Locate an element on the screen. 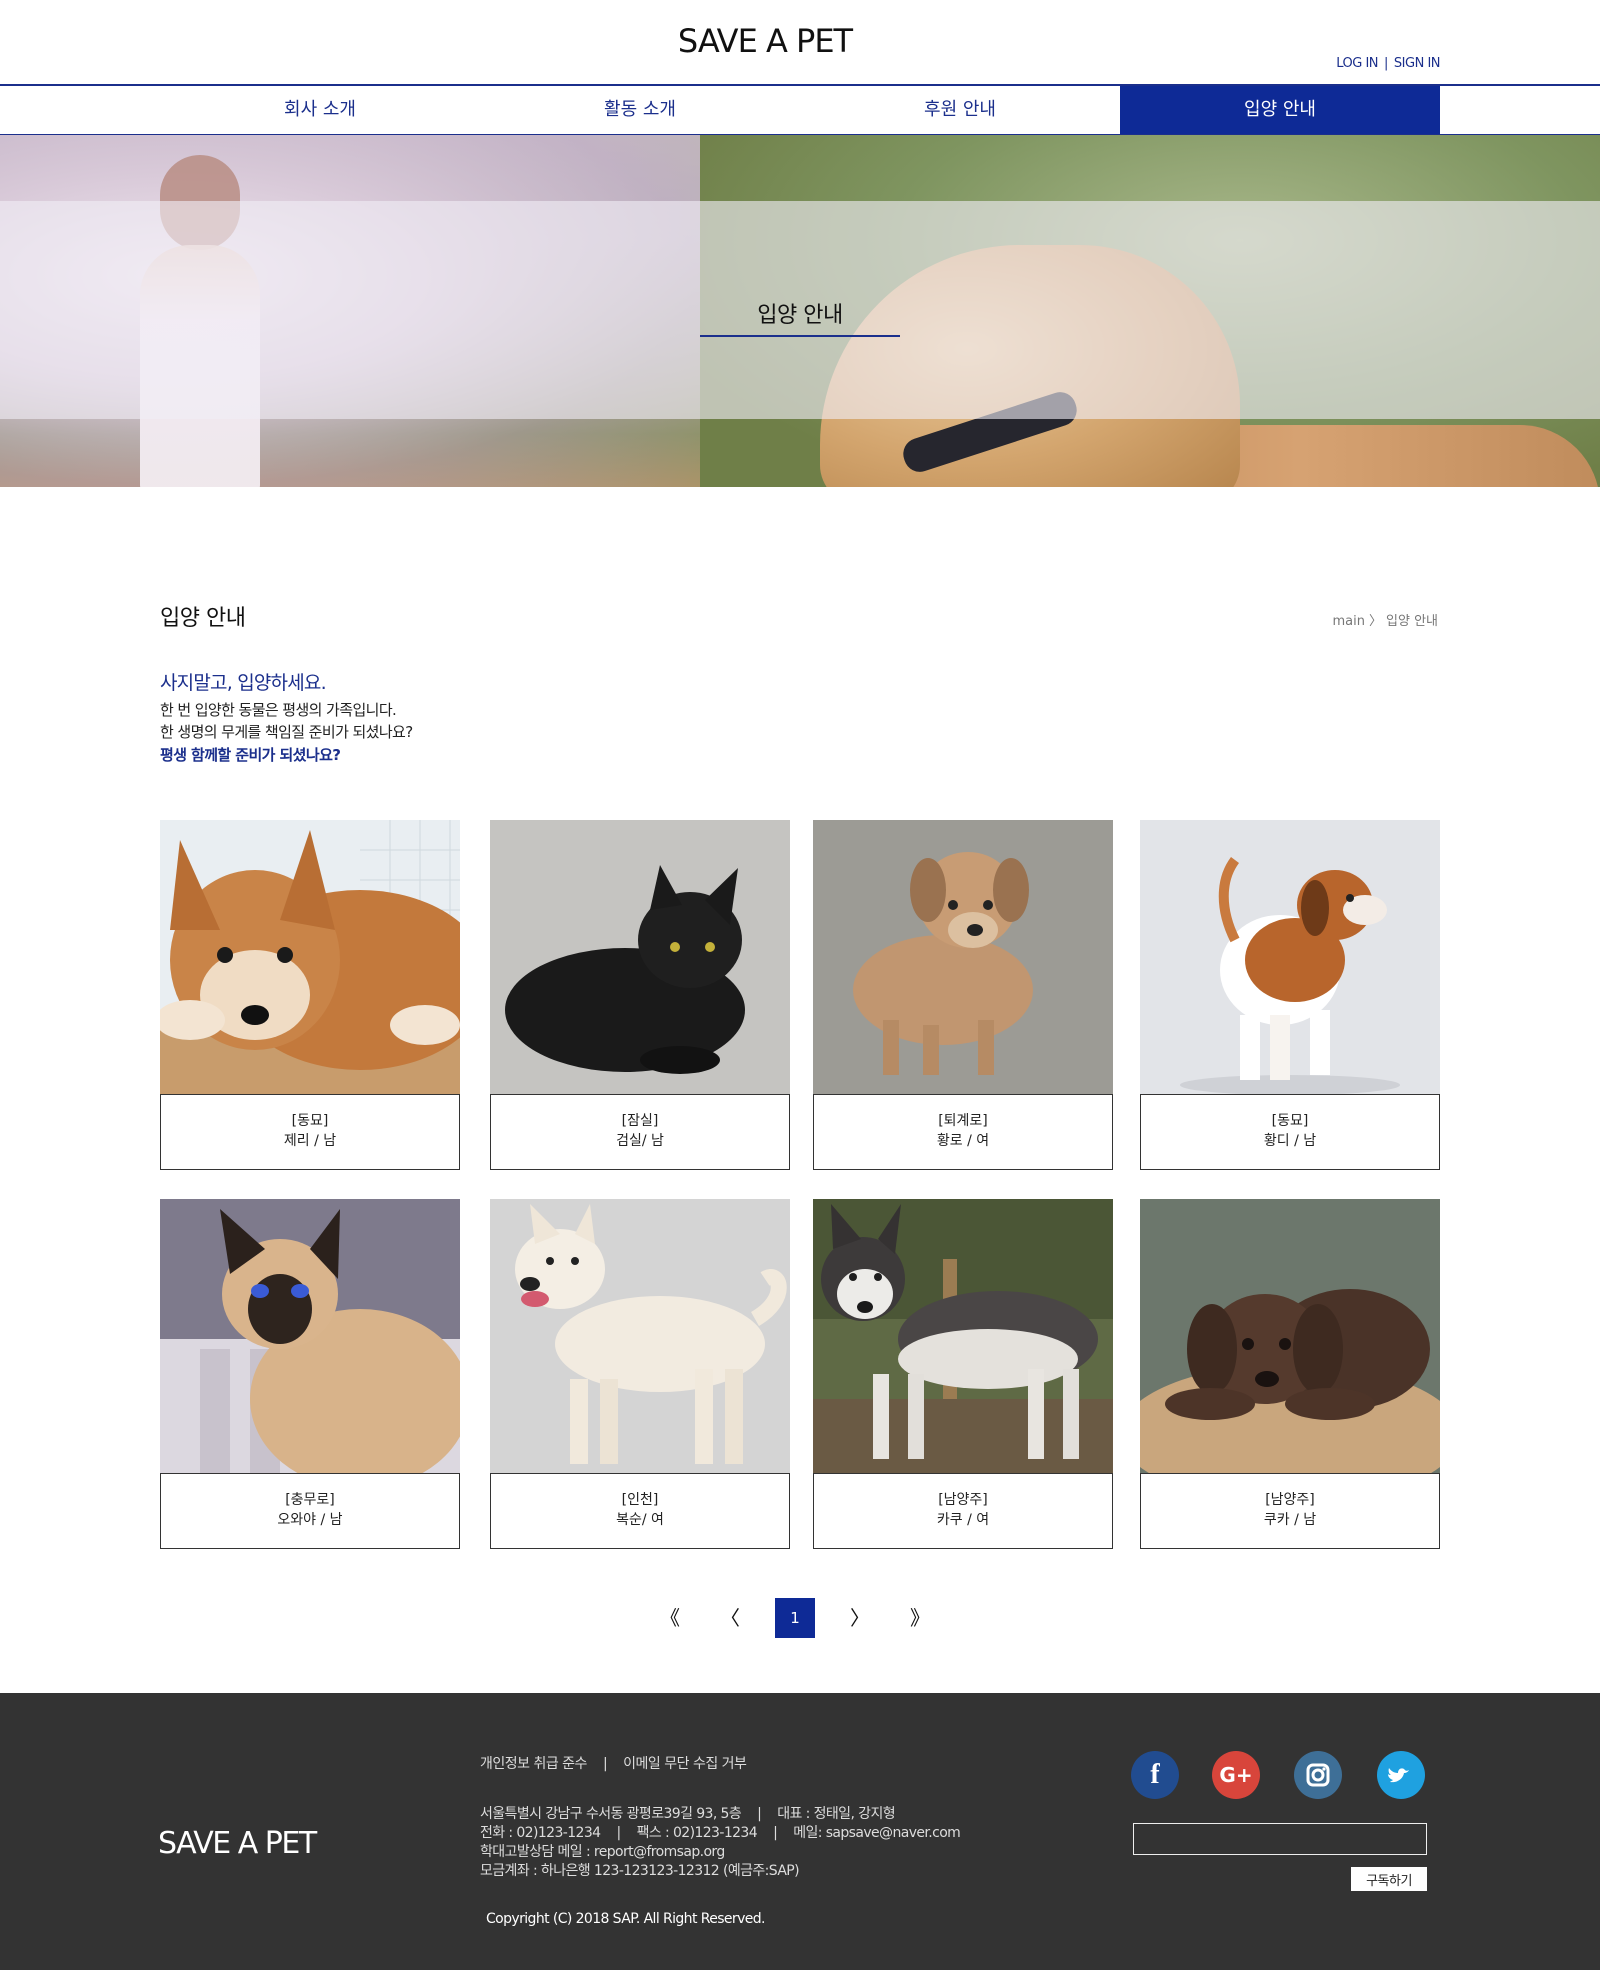 This screenshot has height=1970, width=1600. pet-caption: [동묘] 제리 / 남 is located at coordinates (310, 1132).